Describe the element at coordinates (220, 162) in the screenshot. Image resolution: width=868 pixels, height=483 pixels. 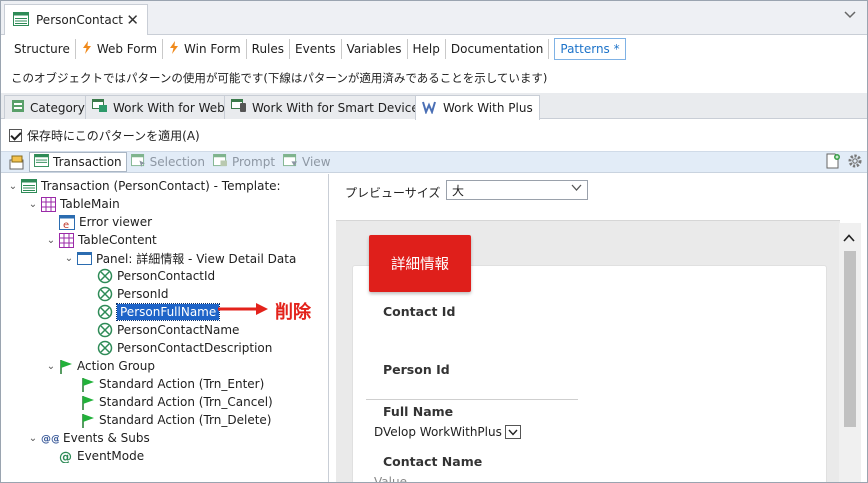
I see `prompt-icon` at that location.